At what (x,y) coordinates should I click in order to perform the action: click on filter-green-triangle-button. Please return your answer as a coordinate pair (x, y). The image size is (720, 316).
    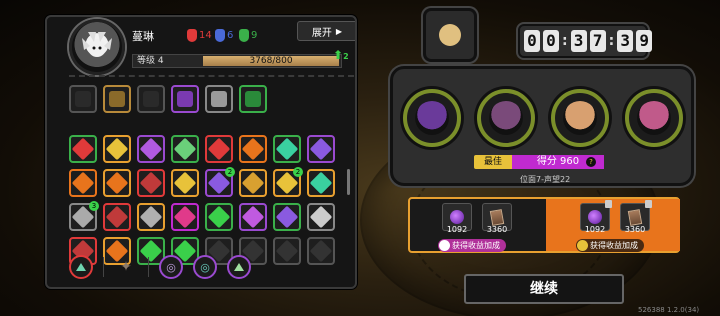
    Looking at the image, I should click on (81, 267).